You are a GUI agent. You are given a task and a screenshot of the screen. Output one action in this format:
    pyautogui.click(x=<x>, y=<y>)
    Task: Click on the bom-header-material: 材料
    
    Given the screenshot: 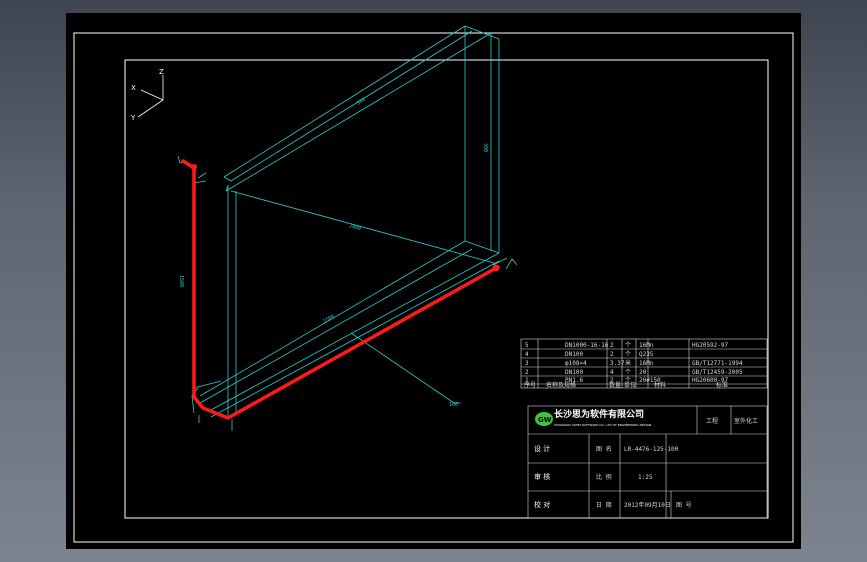 What is the action you would take?
    pyautogui.click(x=660, y=385)
    